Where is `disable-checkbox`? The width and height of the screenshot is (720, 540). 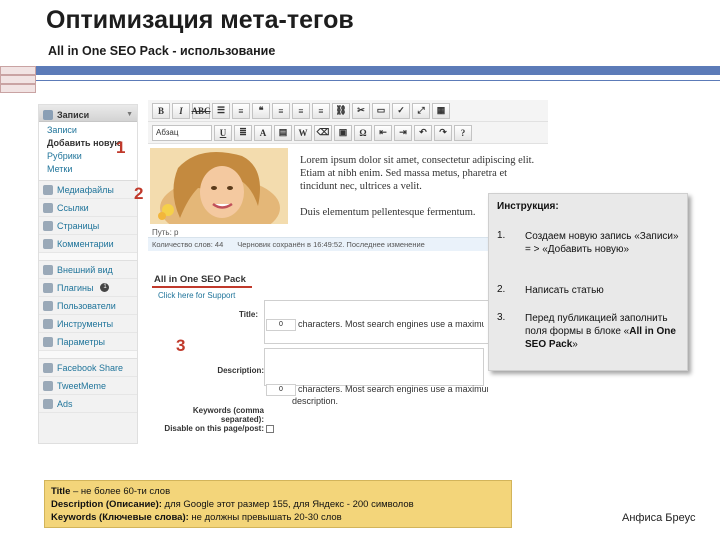
disable-checkbox is located at coordinates (270, 429).